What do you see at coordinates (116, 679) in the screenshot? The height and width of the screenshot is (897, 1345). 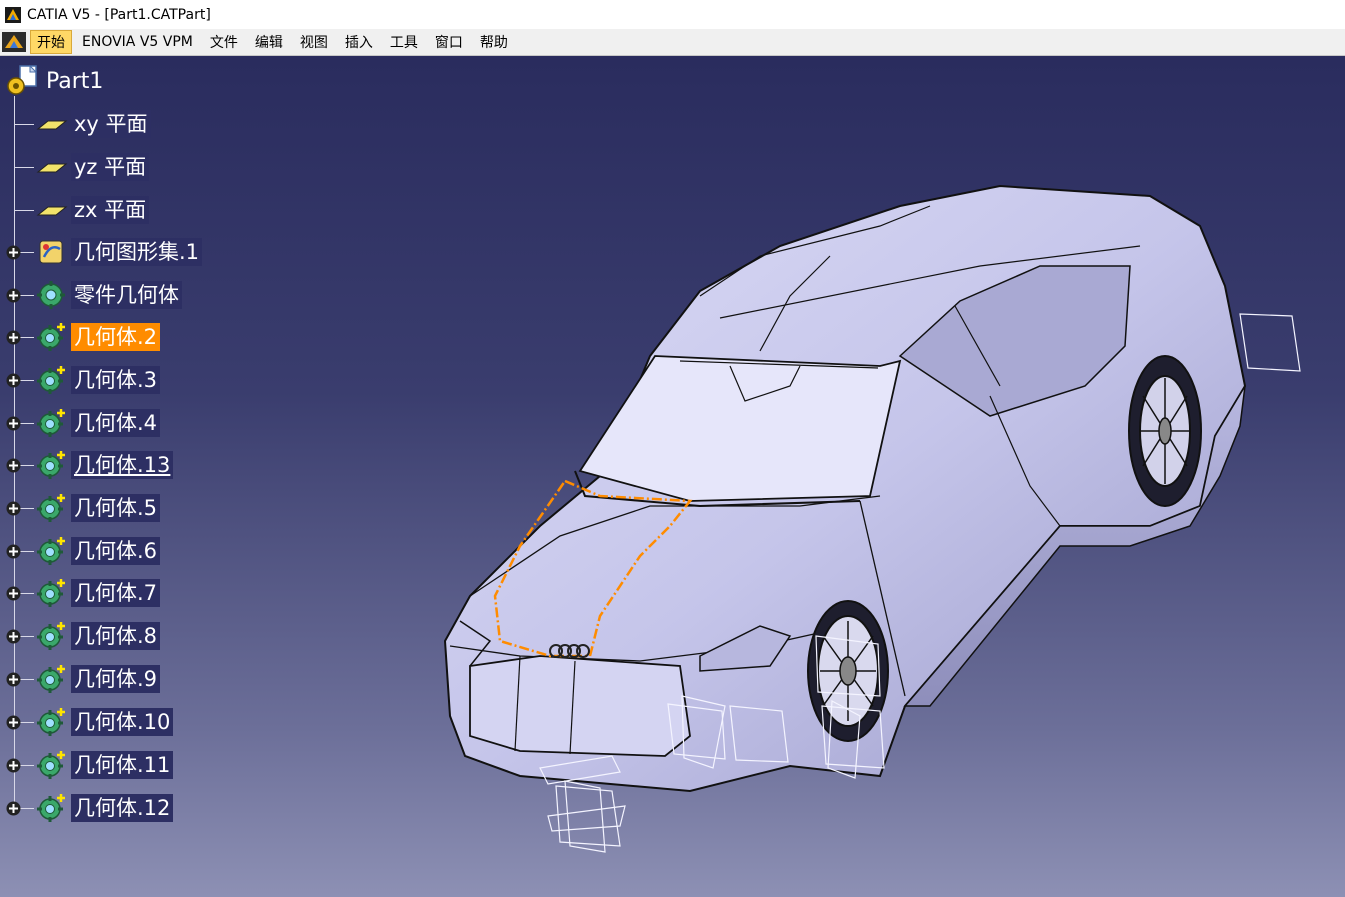 I see `tree-node-label: 几何体.9` at bounding box center [116, 679].